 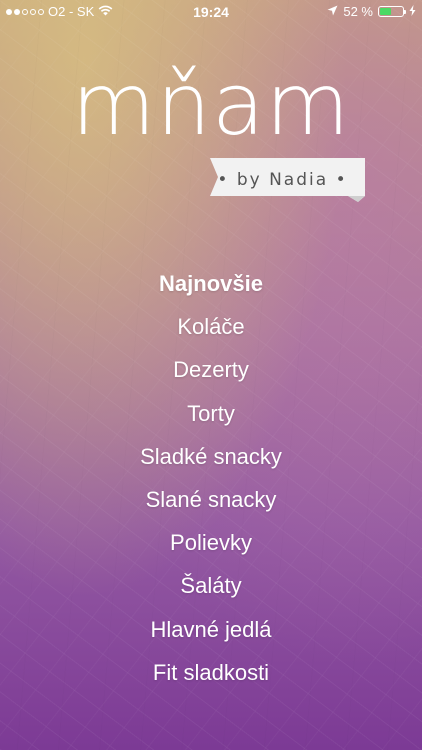 What do you see at coordinates (211, 413) in the screenshot?
I see `menu-item: Torty` at bounding box center [211, 413].